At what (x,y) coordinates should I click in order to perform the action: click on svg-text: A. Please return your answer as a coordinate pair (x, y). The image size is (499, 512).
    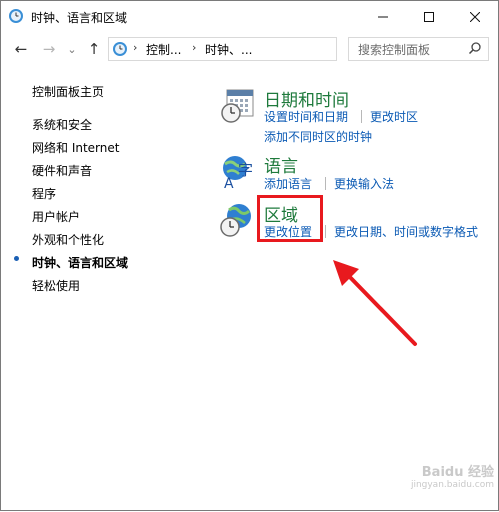
    Looking at the image, I should click on (229, 183).